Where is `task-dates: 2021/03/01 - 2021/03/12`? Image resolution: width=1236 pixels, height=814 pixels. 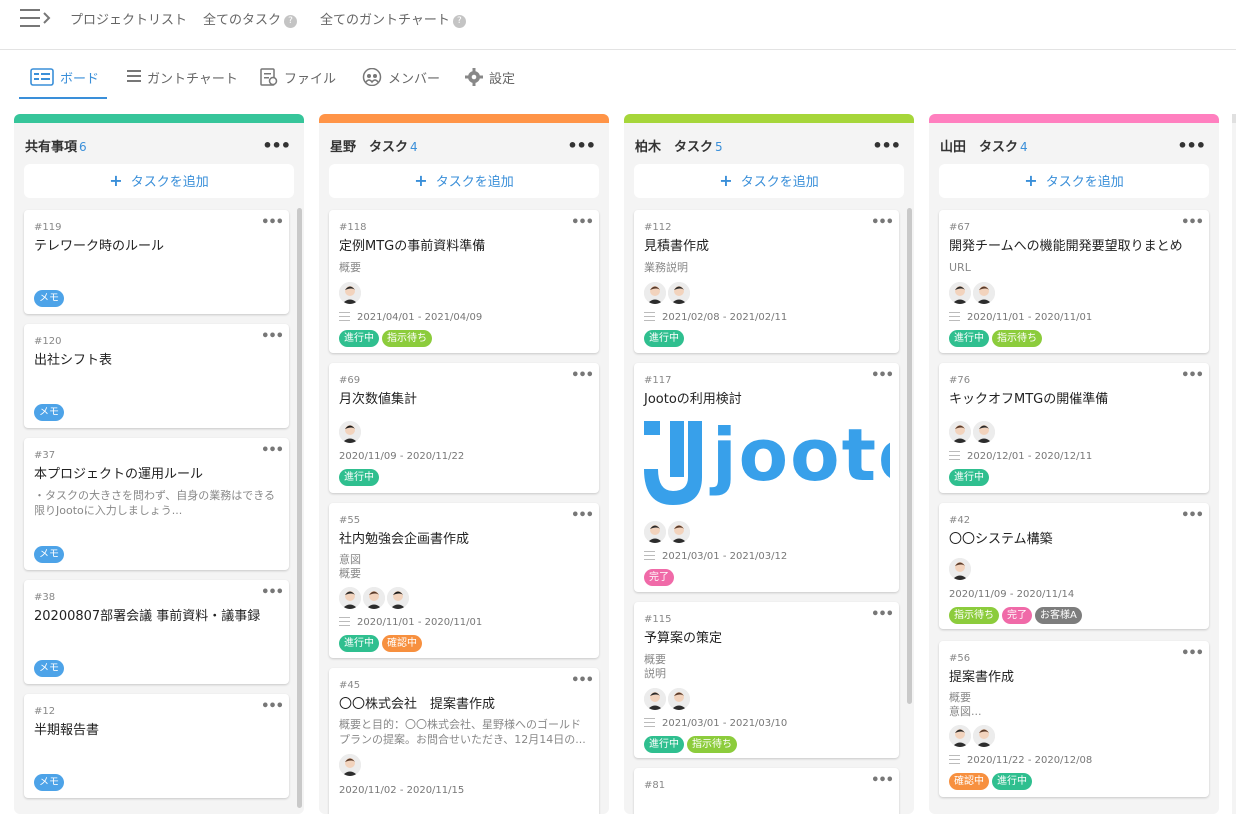 task-dates: 2021/03/01 - 2021/03/12 is located at coordinates (725, 556).